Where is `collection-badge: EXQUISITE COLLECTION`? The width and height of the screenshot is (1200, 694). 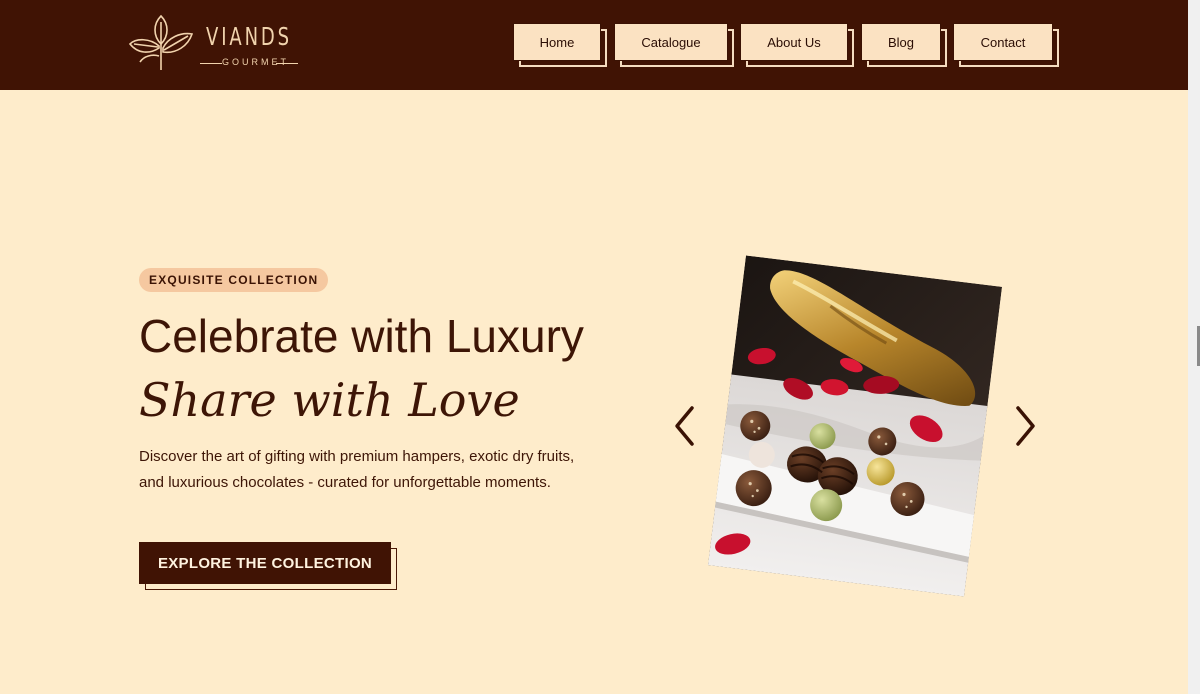 collection-badge: EXQUISITE COLLECTION is located at coordinates (234, 280).